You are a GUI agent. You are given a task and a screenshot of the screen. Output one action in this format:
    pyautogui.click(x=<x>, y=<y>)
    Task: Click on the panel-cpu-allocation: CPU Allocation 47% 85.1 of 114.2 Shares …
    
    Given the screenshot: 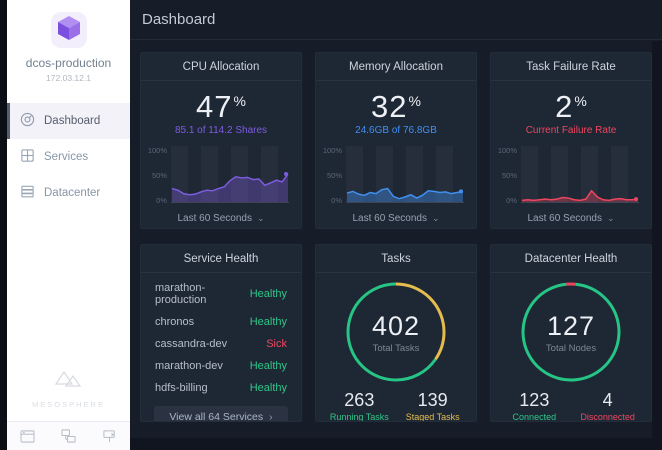 What is the action you would take?
    pyautogui.click(x=221, y=140)
    